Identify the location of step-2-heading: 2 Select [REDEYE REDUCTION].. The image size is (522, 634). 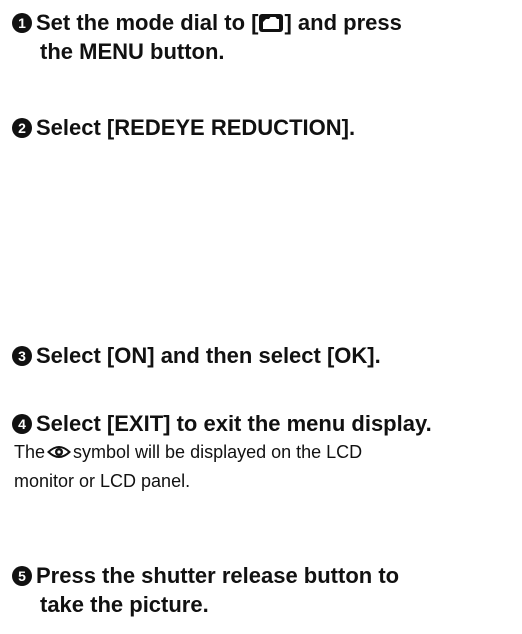
(264, 127).